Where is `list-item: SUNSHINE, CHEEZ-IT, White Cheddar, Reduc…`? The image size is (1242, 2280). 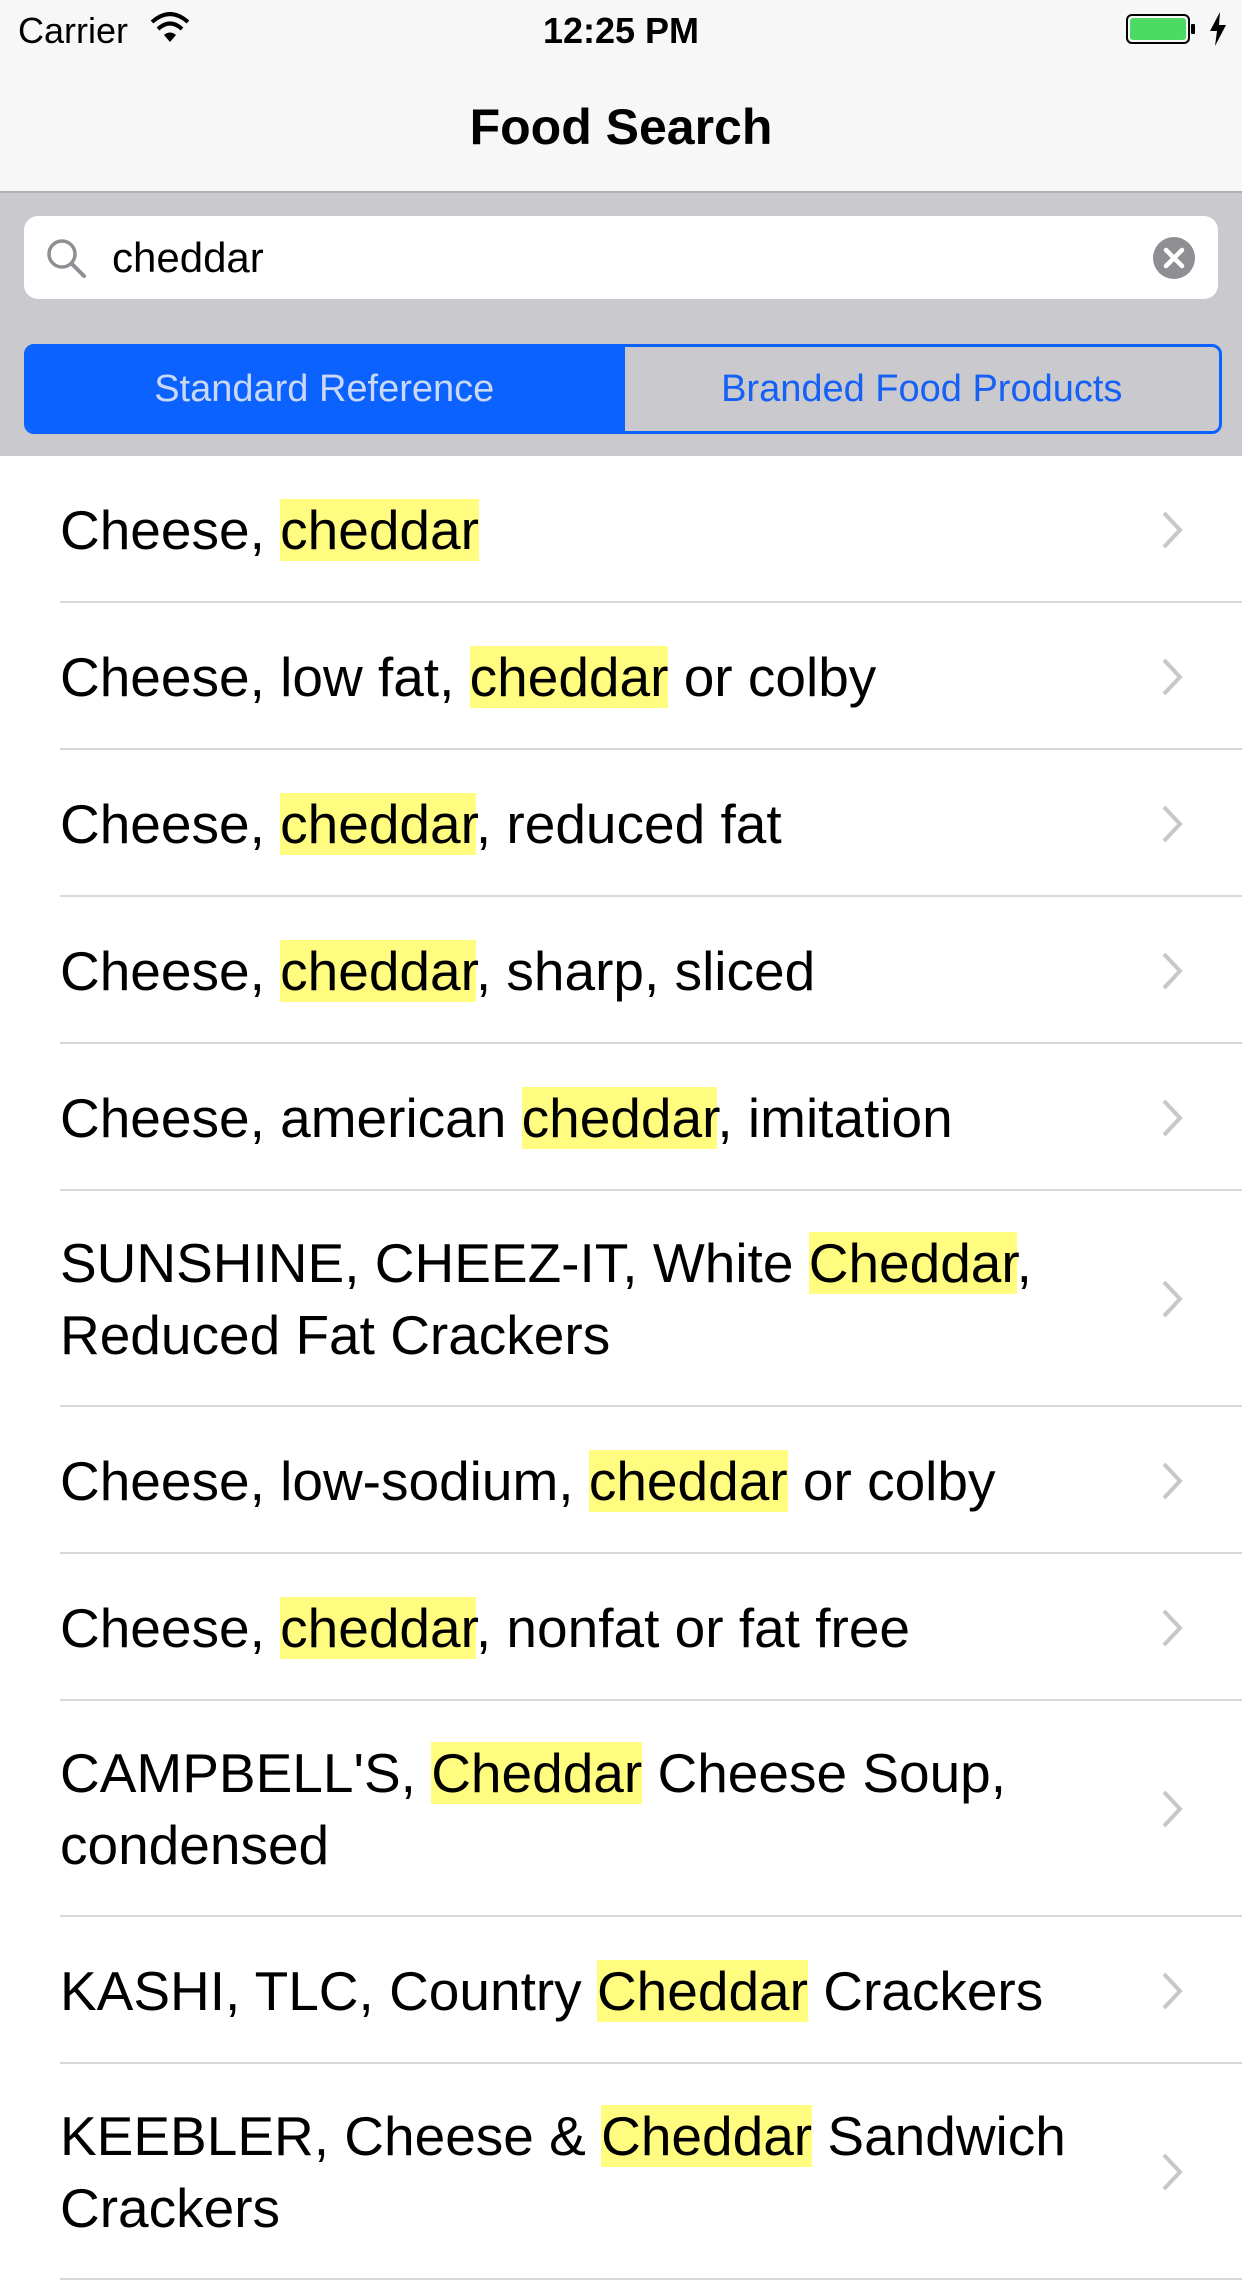 list-item: SUNSHINE, CHEEZ-IT, White Cheddar, Reduc… is located at coordinates (621, 1299).